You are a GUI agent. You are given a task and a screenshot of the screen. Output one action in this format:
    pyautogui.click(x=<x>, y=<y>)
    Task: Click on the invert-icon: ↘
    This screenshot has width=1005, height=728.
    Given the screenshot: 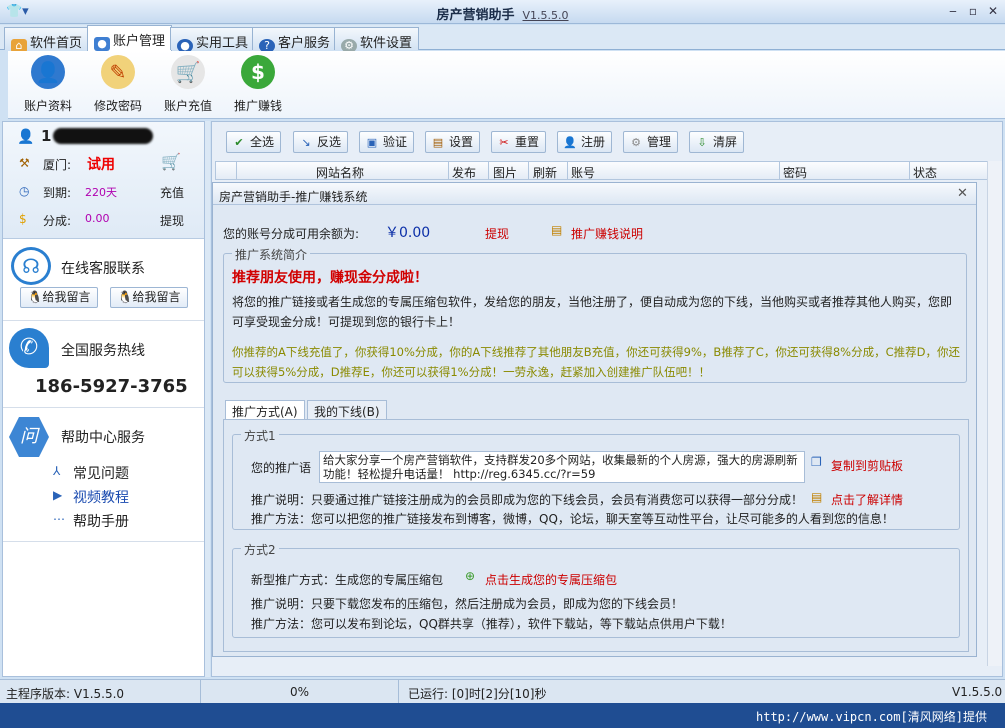 What is the action you would take?
    pyautogui.click(x=306, y=142)
    